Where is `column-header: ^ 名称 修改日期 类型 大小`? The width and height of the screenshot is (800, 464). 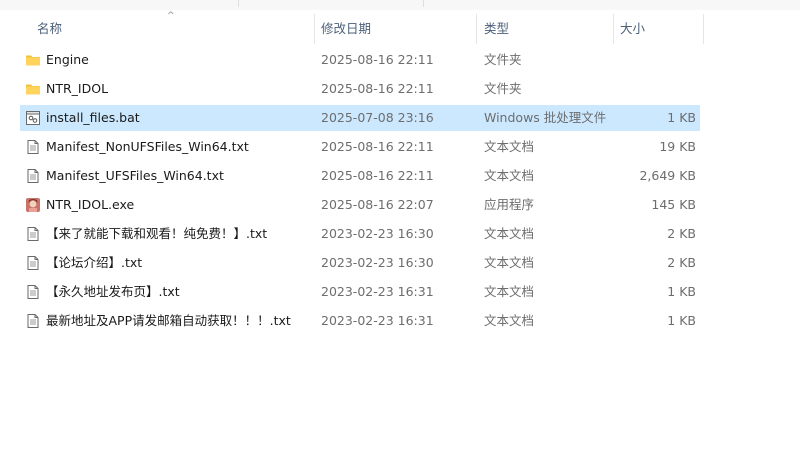
column-header: ^ 名称 修改日期 类型 大小 is located at coordinates (400, 27).